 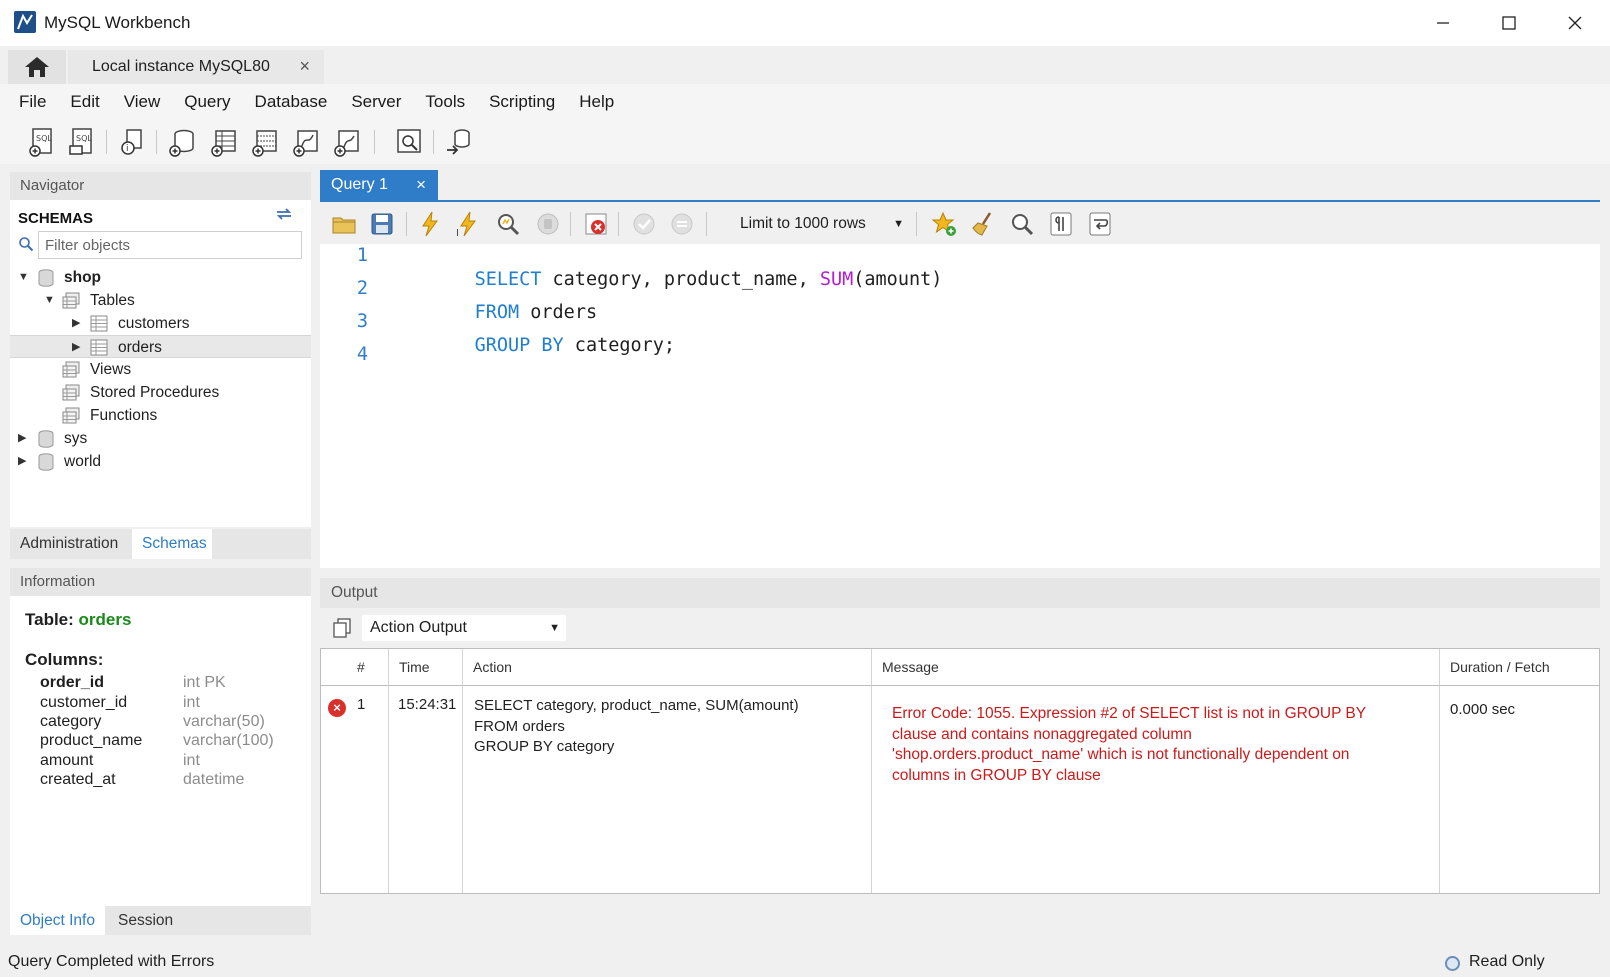 What do you see at coordinates (1575, 23) in the screenshot?
I see `close-window-button` at bounding box center [1575, 23].